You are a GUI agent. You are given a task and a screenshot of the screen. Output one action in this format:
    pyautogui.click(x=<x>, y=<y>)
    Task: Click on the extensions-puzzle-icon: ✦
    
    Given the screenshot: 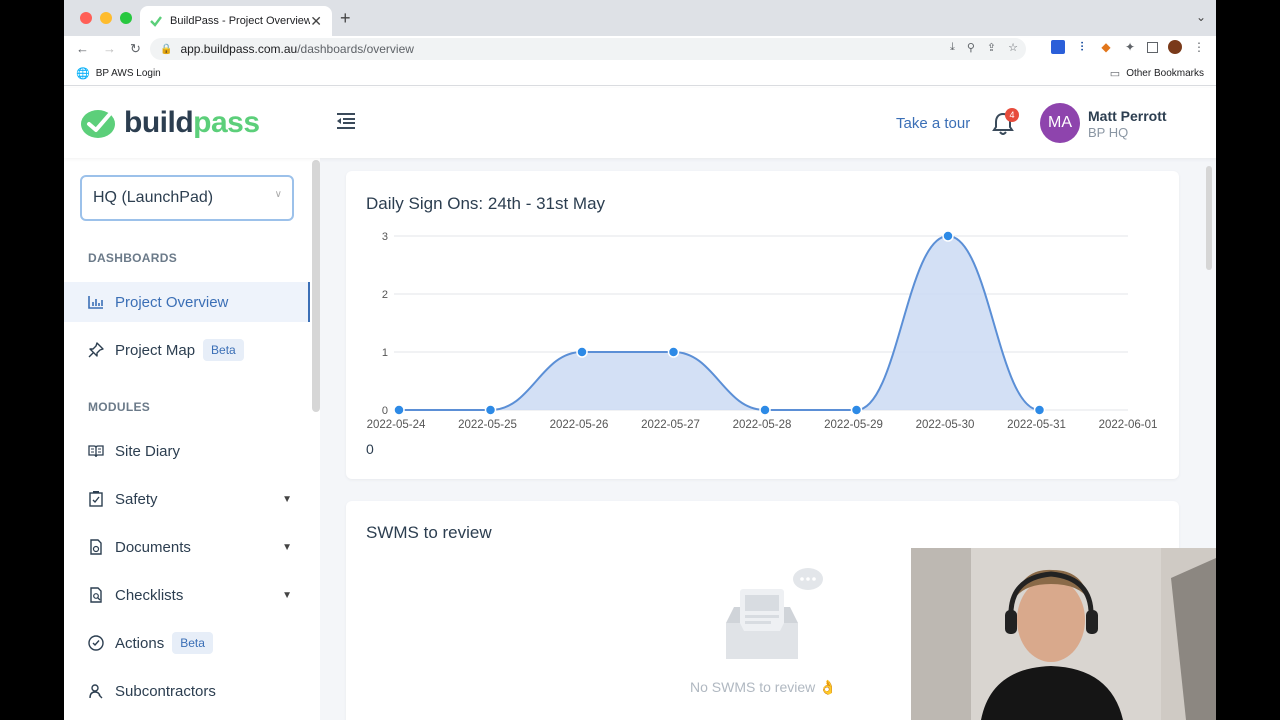 What is the action you would take?
    pyautogui.click(x=1130, y=47)
    